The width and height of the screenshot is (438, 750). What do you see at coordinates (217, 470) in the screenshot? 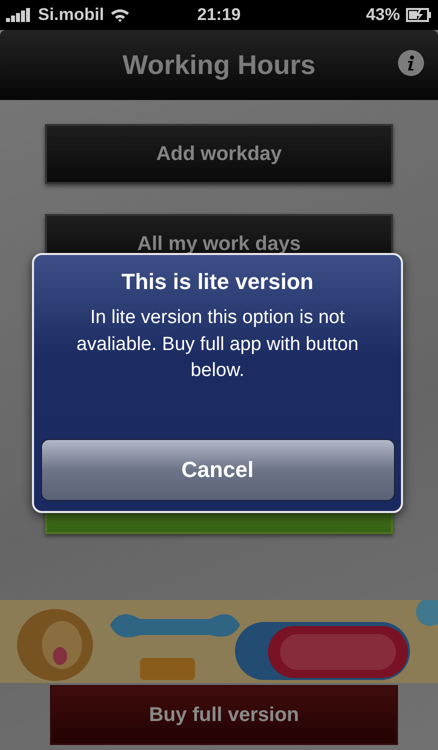
I see `cancel-button: Cancel` at bounding box center [217, 470].